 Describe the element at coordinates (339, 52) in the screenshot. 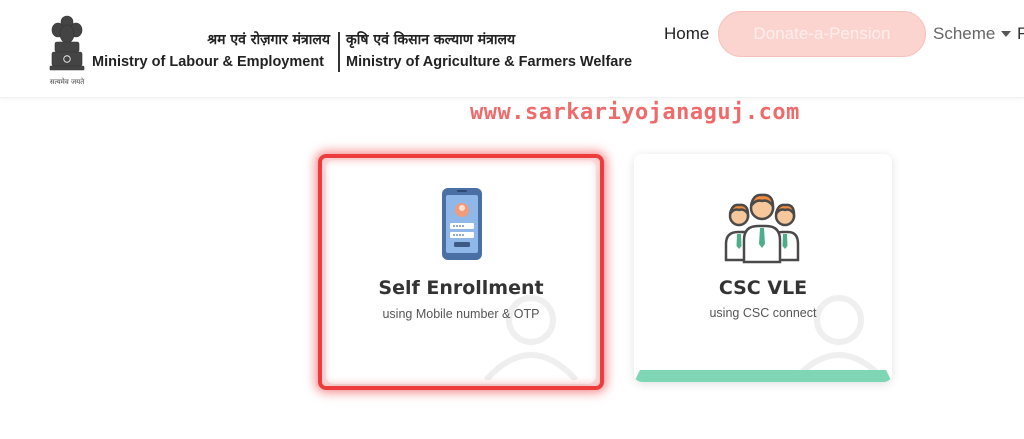

I see `header-divider` at that location.